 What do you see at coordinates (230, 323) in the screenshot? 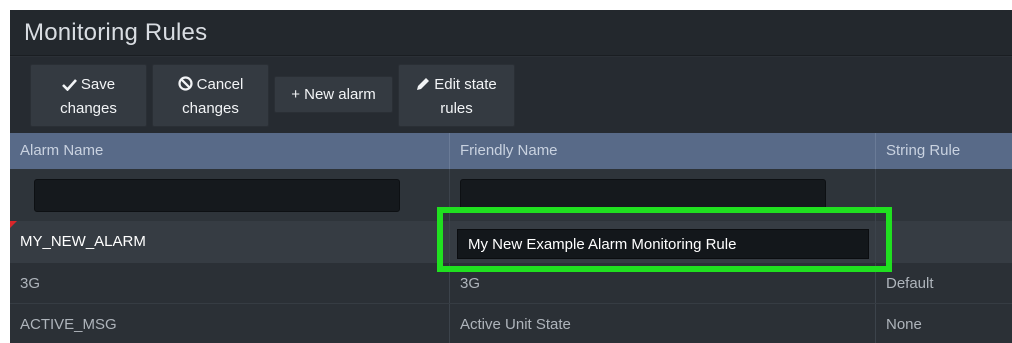
I see `alarm-name-cell: ACTIVE_MSG` at bounding box center [230, 323].